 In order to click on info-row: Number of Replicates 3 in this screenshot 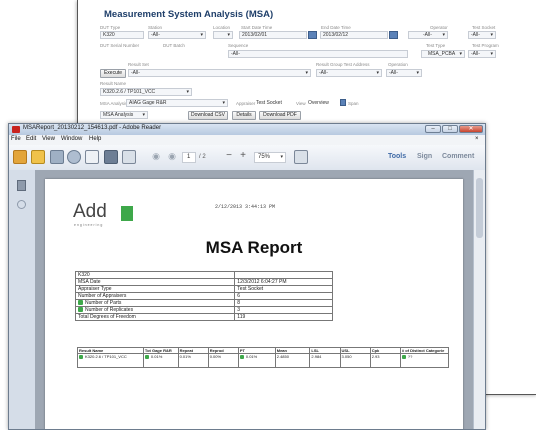, I will do `click(203, 310)`.